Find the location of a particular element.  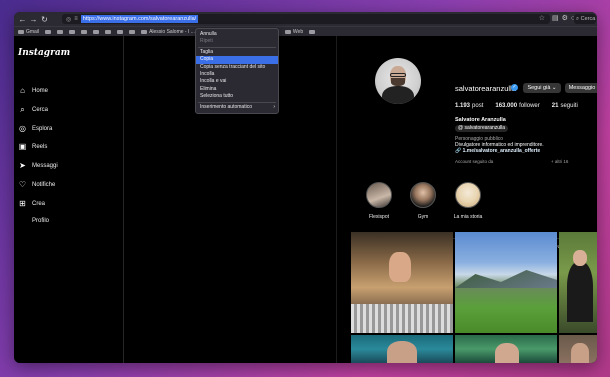

menu-separator is located at coordinates (237, 47).